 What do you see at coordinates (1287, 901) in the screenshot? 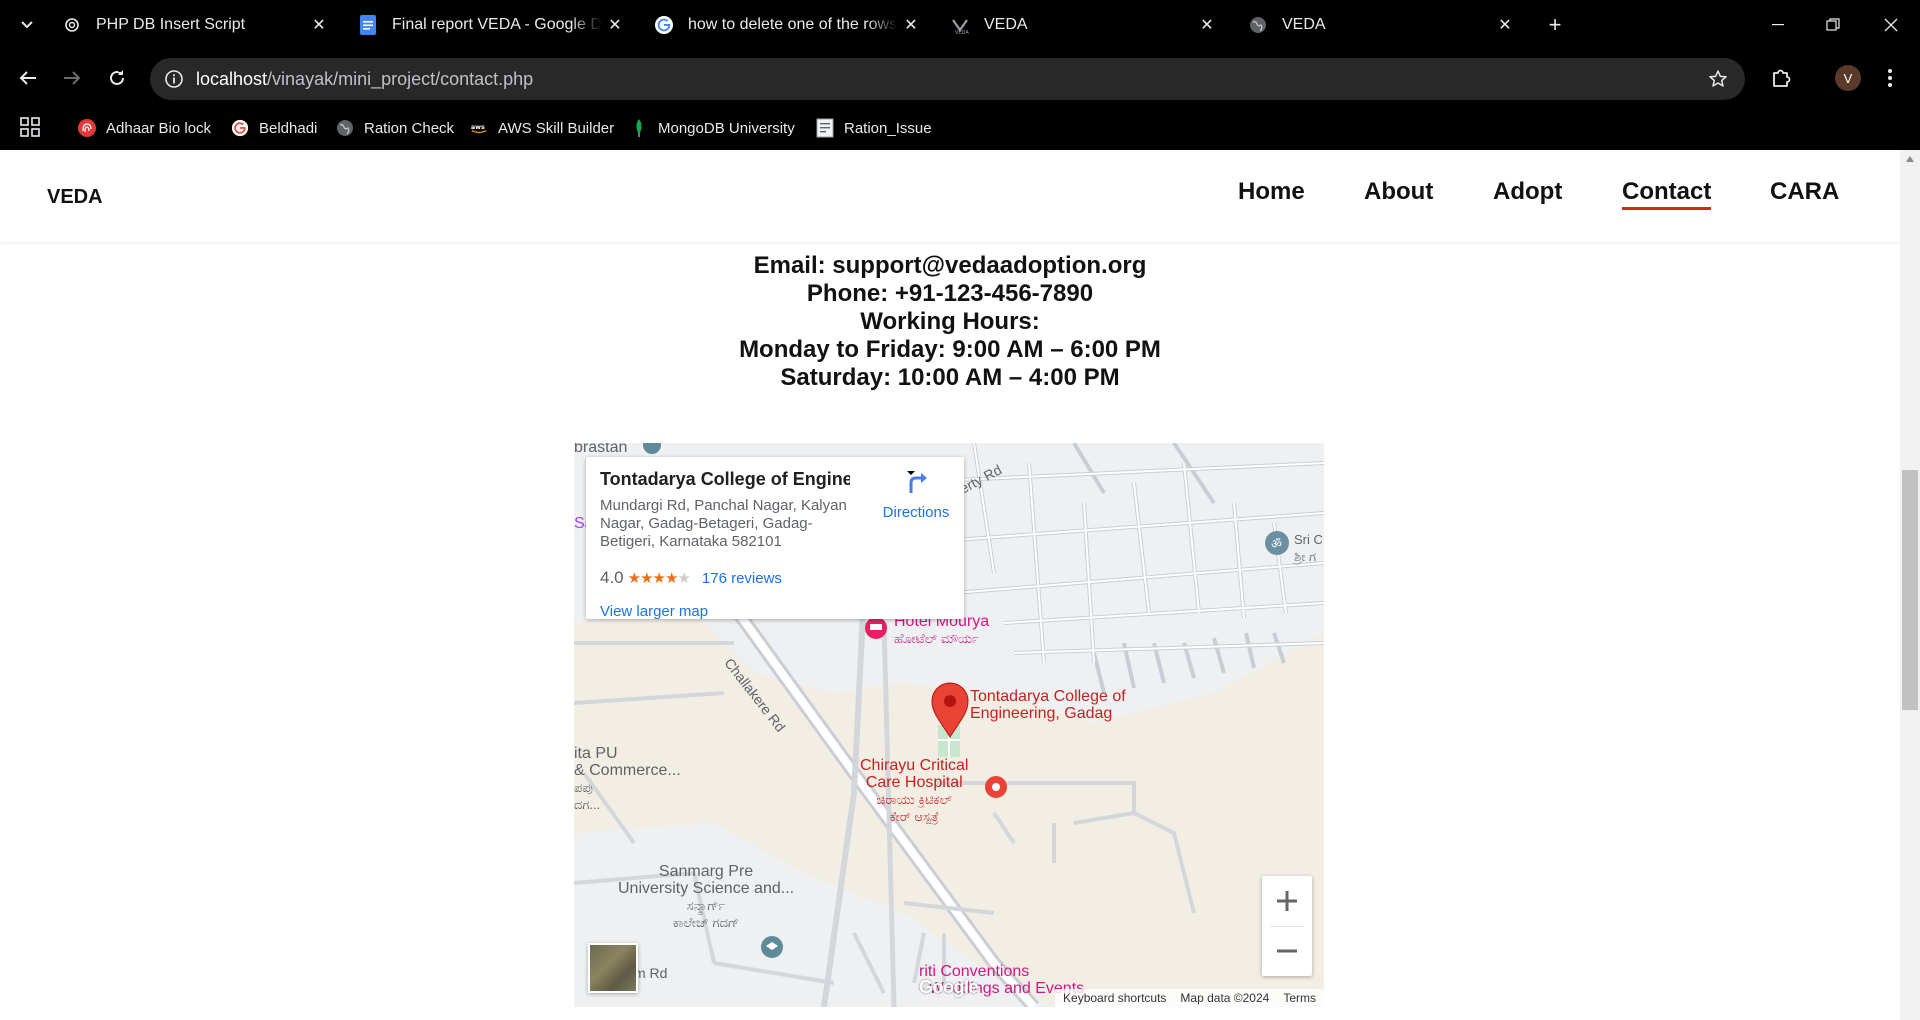
I see `zoom-in-button` at bounding box center [1287, 901].